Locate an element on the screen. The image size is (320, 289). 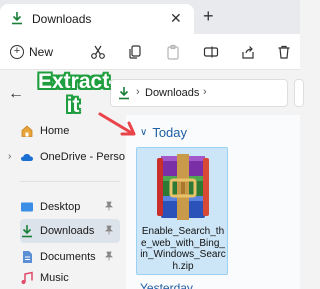
tab-downloads: Downloads ✕ is located at coordinates (97, 19).